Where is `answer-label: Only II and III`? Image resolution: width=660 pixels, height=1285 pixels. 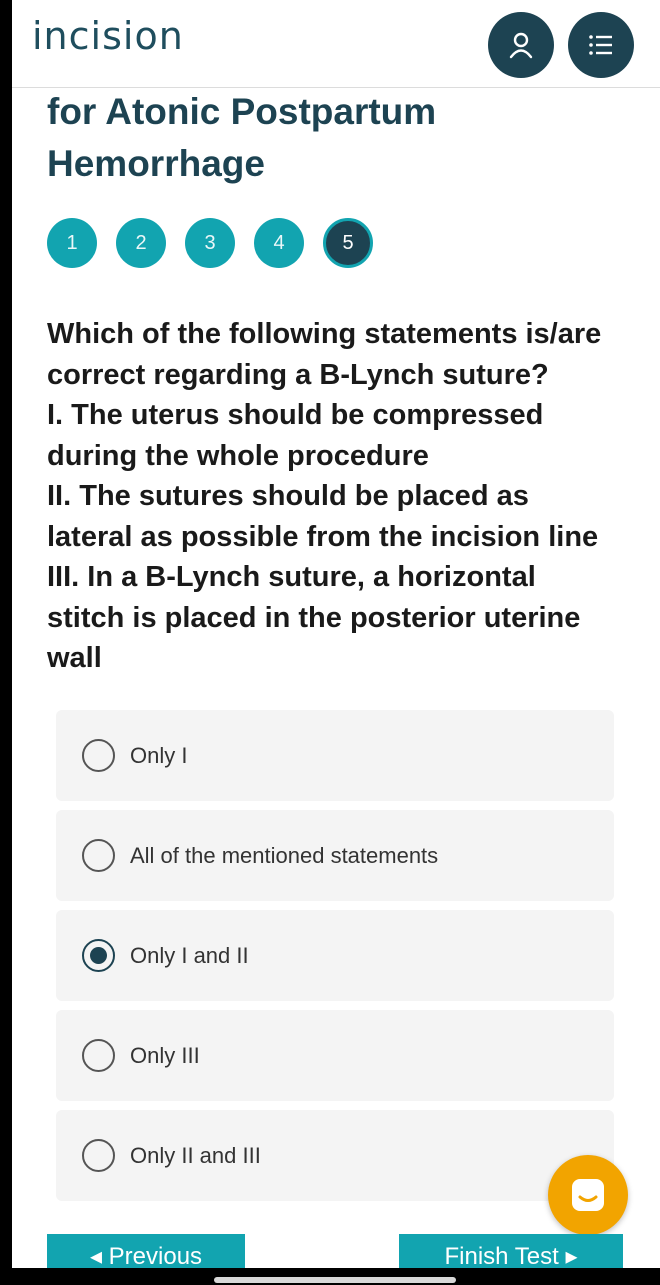 answer-label: Only II and III is located at coordinates (195, 1155).